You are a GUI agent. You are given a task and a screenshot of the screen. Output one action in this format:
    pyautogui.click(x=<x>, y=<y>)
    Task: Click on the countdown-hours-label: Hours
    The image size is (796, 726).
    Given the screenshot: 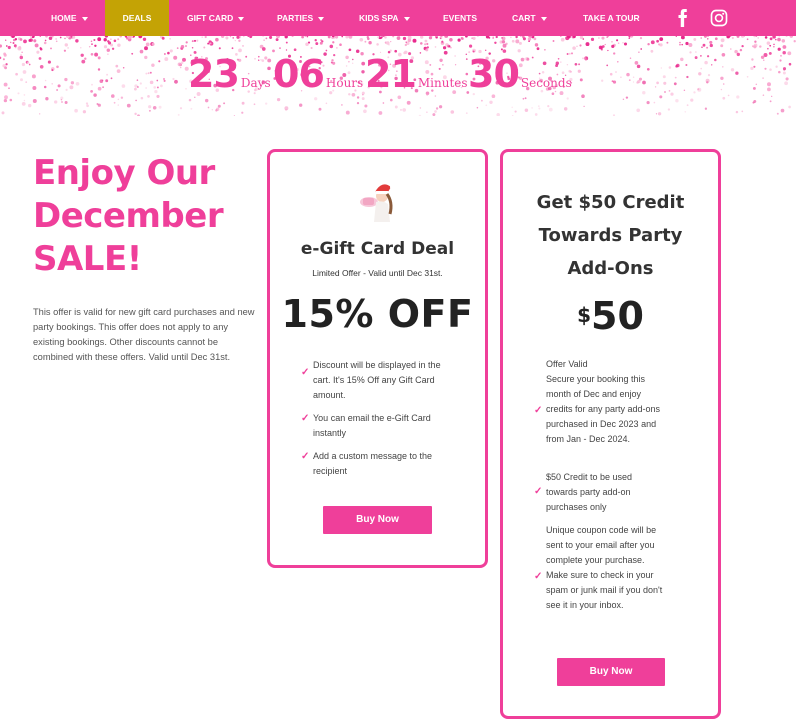 What is the action you would take?
    pyautogui.click(x=344, y=83)
    